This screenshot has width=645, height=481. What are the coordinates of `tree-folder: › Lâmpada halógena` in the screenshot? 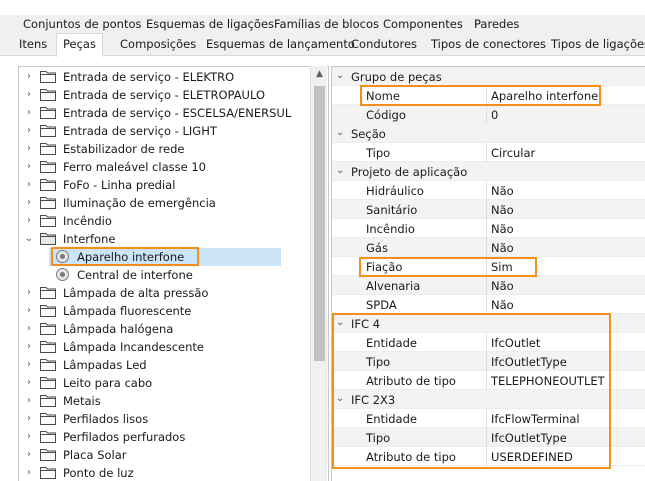 It's located at (164, 329).